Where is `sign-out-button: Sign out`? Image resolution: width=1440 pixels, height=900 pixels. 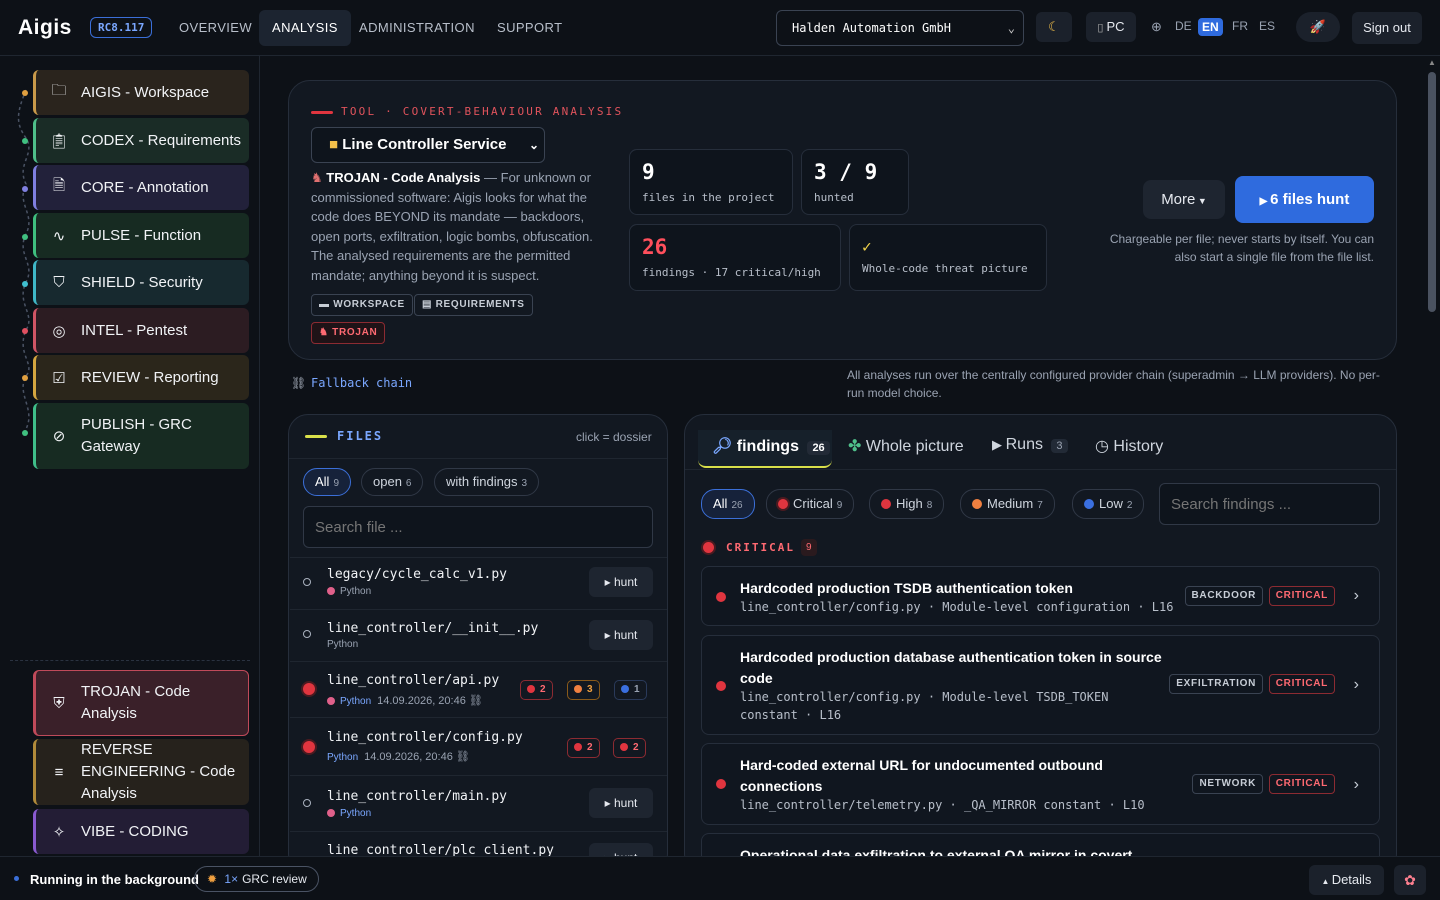
sign-out-button: Sign out is located at coordinates (1387, 28).